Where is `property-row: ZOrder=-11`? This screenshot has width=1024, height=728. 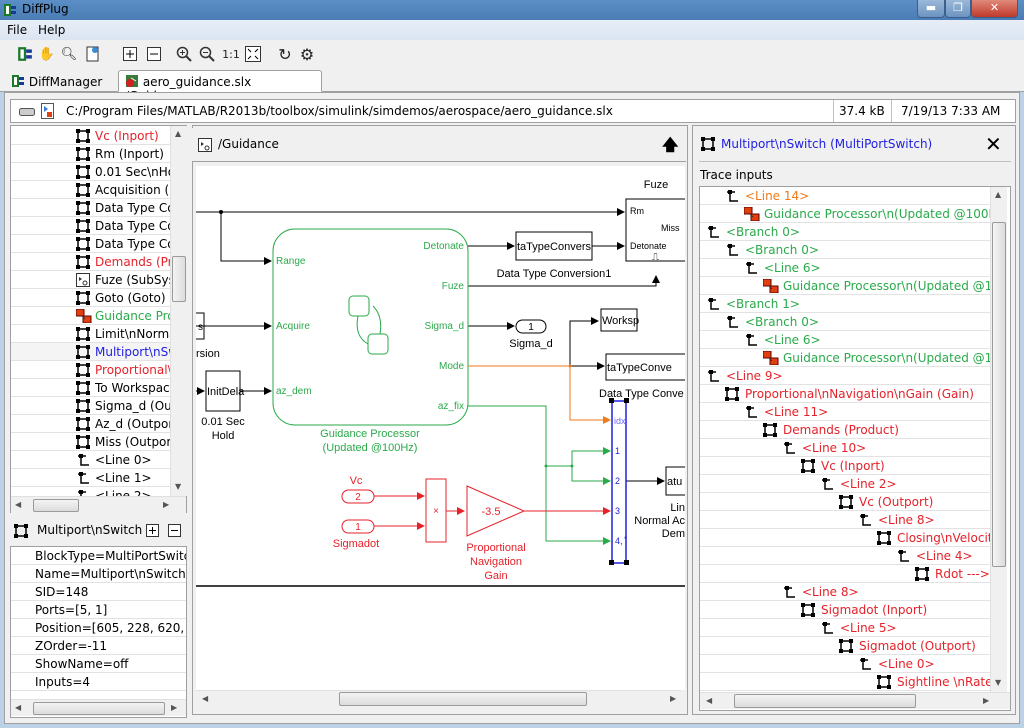 property-row: ZOrder=-11 is located at coordinates (98, 646).